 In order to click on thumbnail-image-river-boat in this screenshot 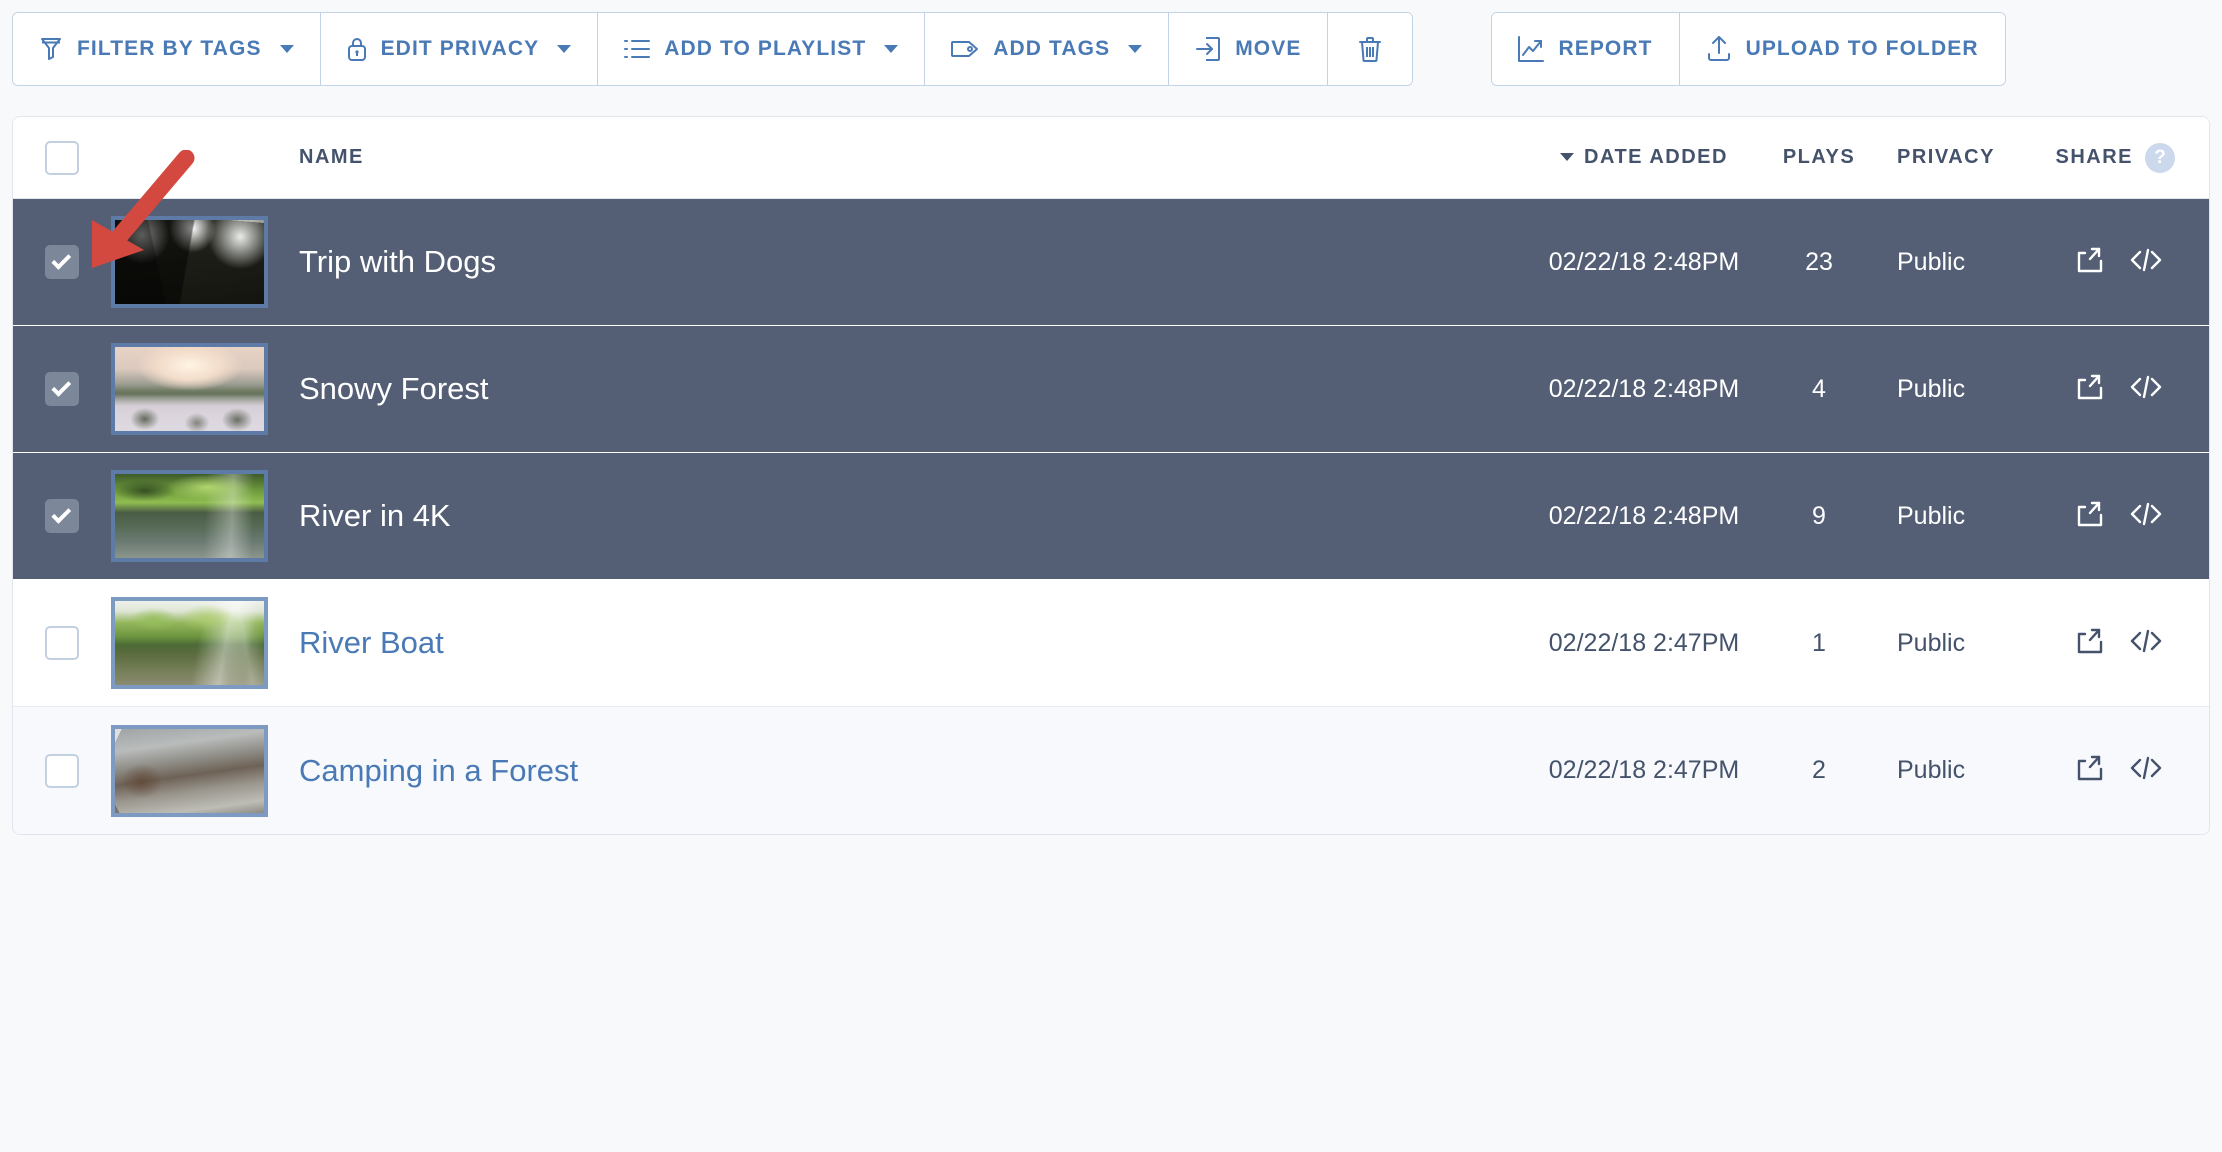, I will do `click(189, 643)`.